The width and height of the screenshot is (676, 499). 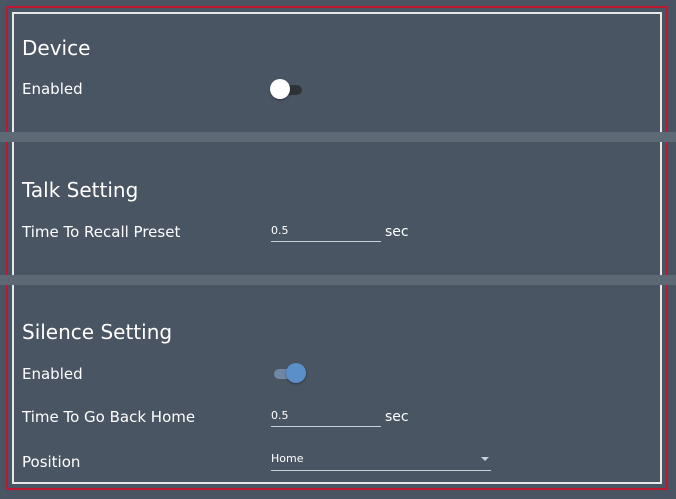 What do you see at coordinates (56, 48) in the screenshot?
I see `device-section-title: Device` at bounding box center [56, 48].